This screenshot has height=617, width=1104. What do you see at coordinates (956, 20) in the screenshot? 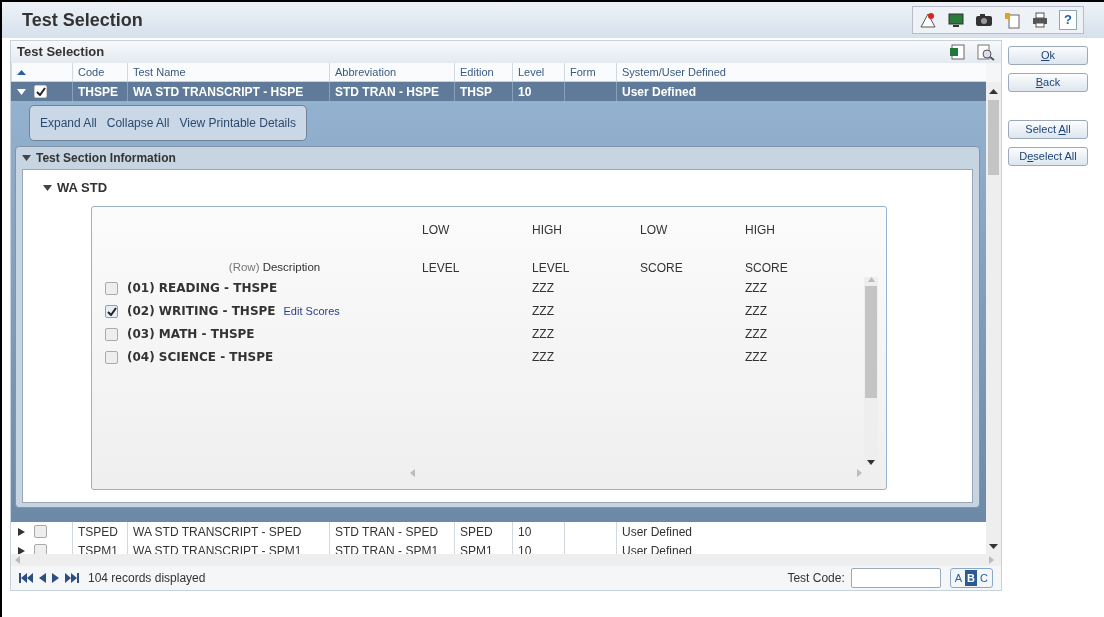
I see `monitor-icon` at bounding box center [956, 20].